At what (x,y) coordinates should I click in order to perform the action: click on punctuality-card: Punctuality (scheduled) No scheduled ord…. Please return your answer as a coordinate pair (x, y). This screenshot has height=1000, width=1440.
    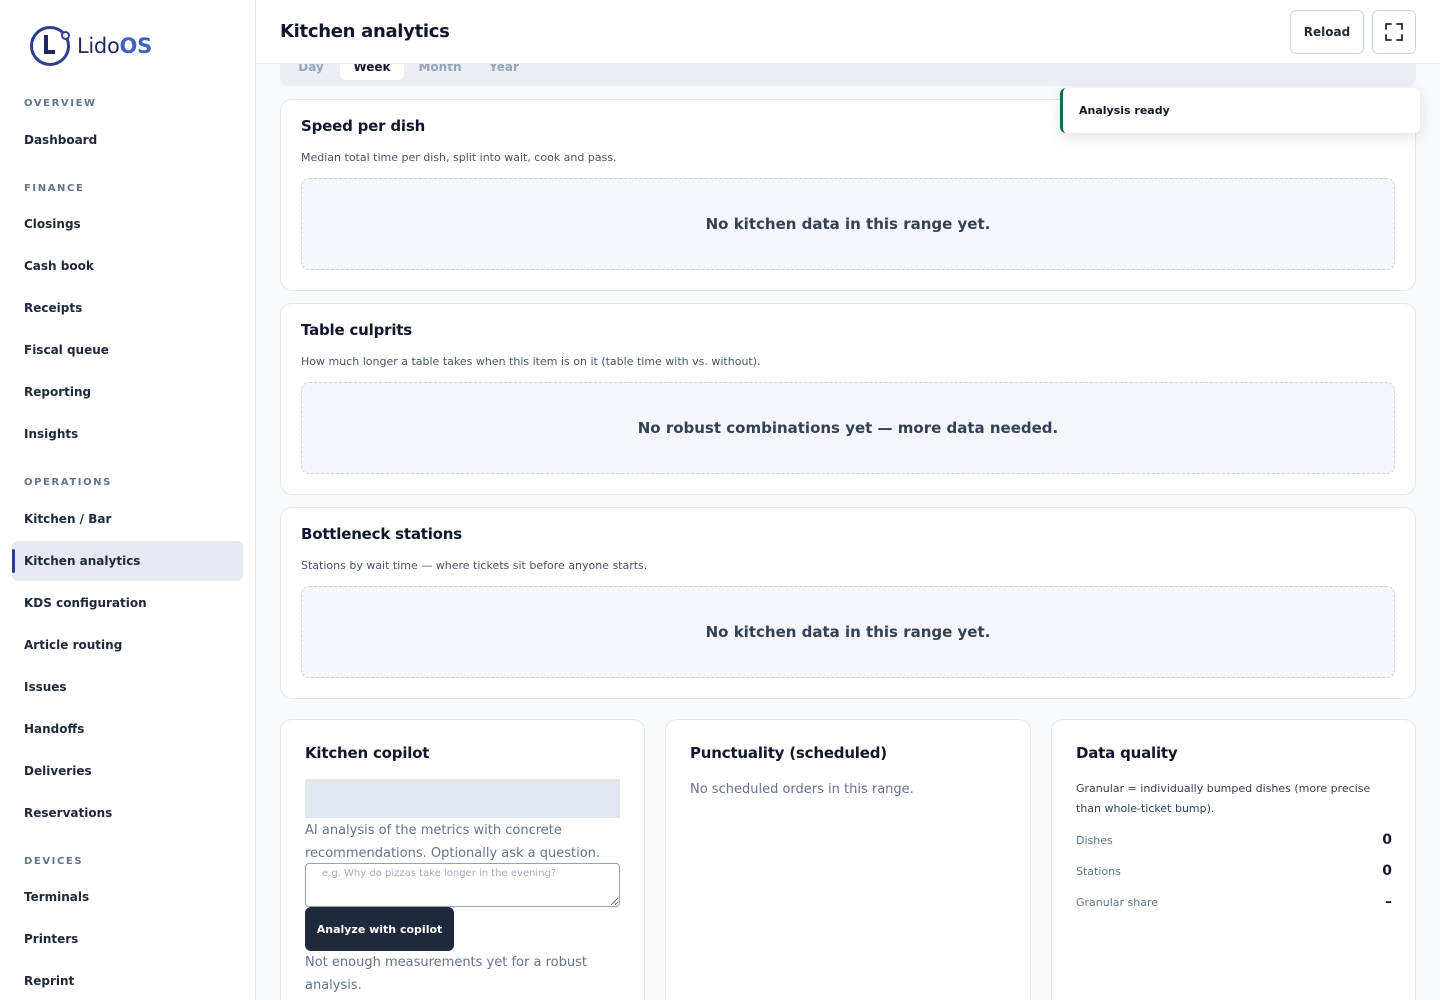
    Looking at the image, I should click on (848, 859).